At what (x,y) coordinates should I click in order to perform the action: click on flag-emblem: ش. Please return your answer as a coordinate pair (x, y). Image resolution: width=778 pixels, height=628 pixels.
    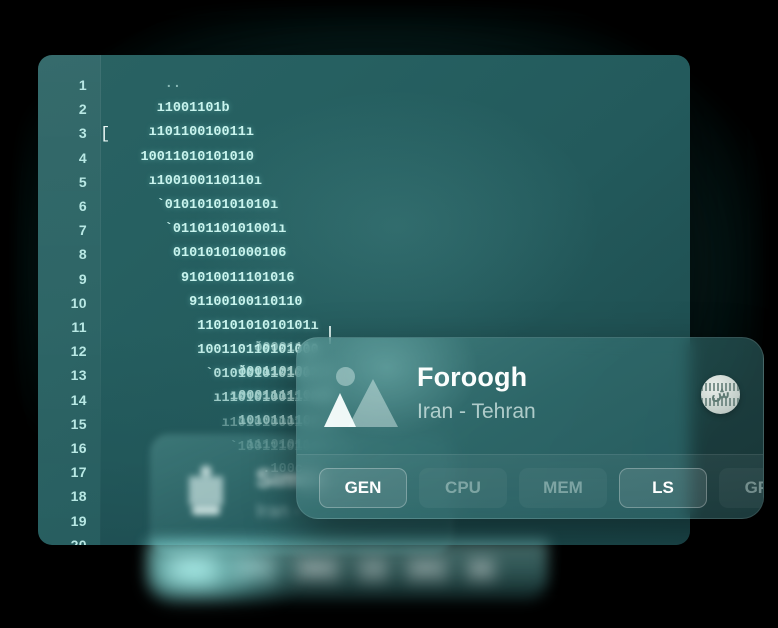
    Looking at the image, I should click on (720, 394).